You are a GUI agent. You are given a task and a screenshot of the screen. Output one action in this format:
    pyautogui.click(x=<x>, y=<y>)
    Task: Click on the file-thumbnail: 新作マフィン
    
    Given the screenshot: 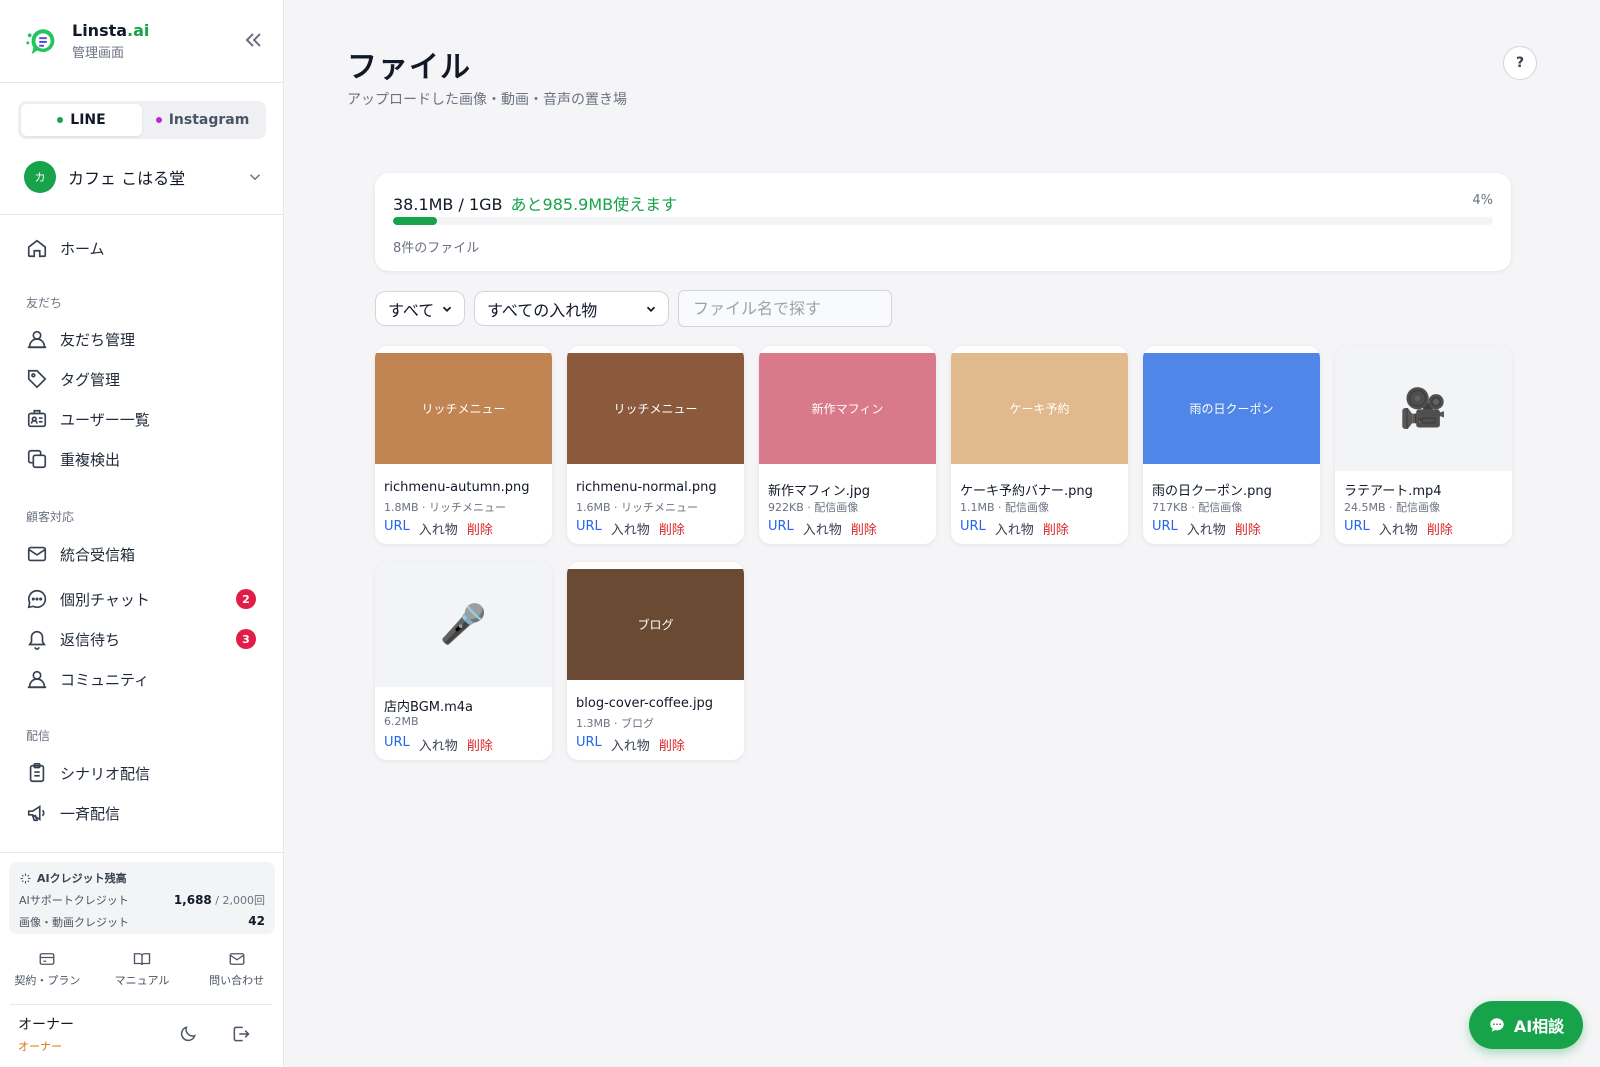 What is the action you would take?
    pyautogui.click(x=847, y=408)
    